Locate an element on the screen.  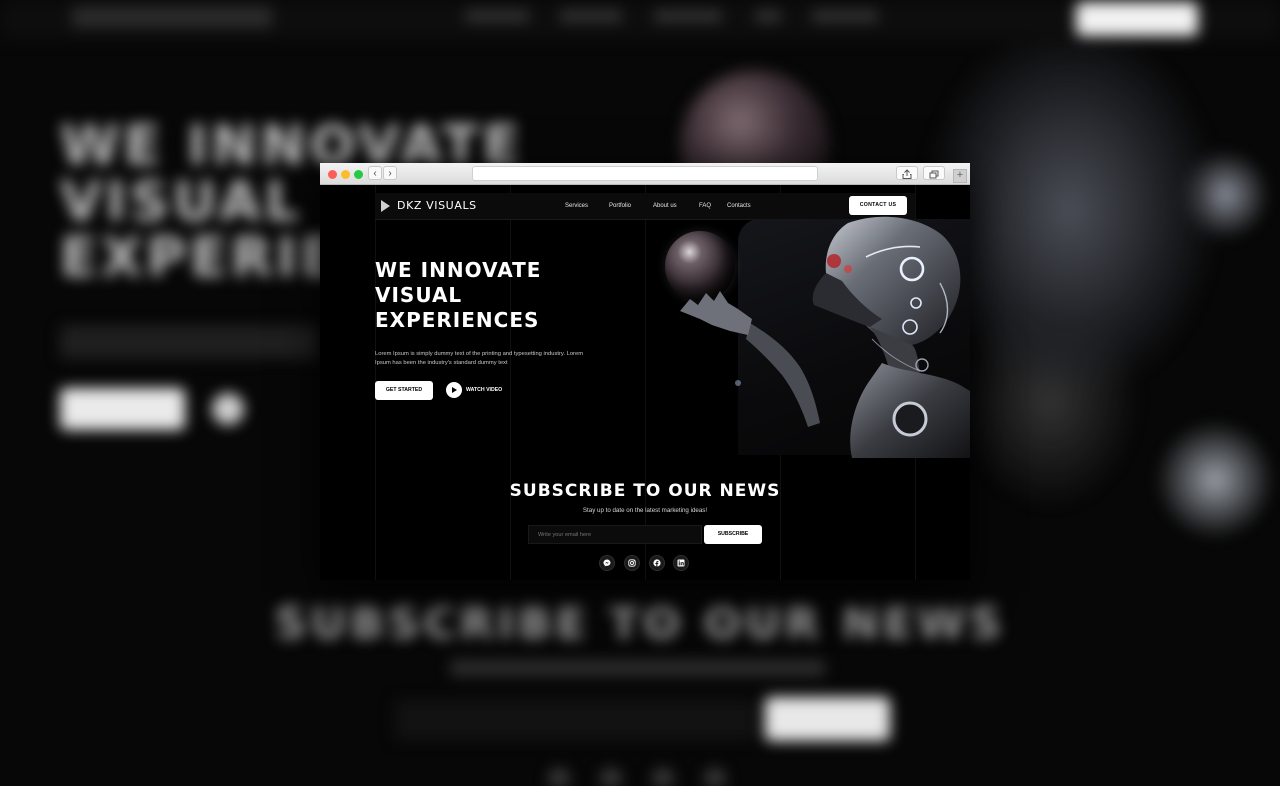
hero-robot-artwork is located at coordinates (795, 335).